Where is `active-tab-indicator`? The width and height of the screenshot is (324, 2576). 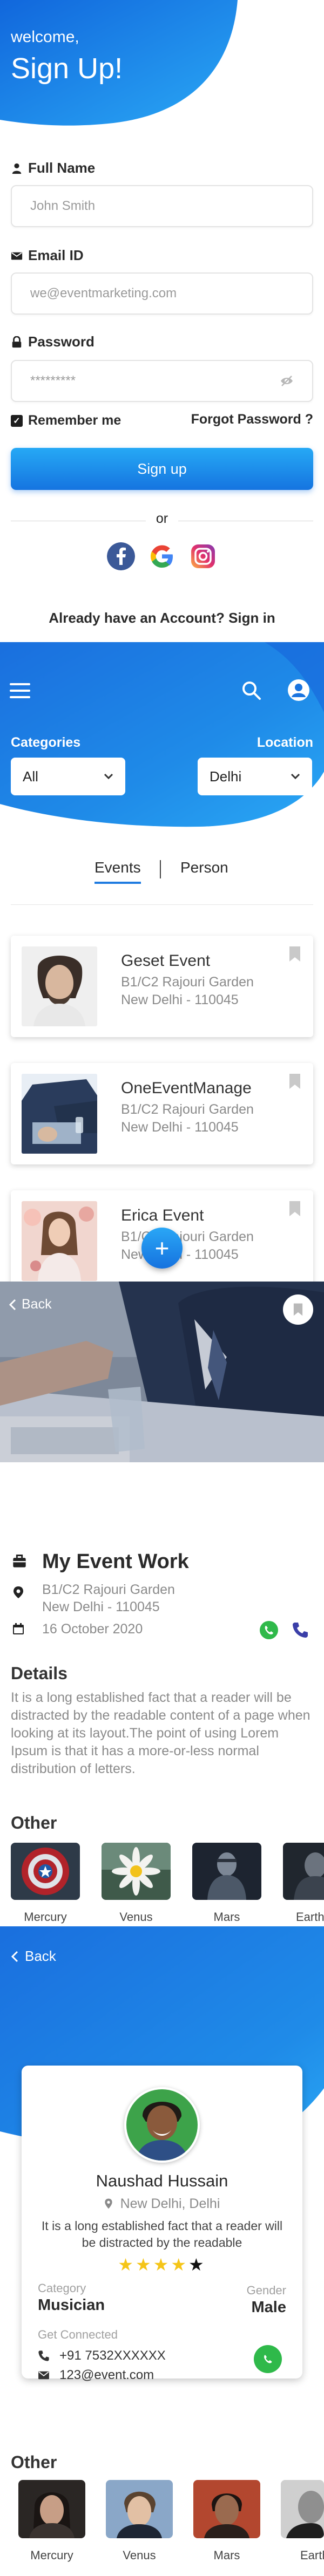 active-tab-indicator is located at coordinates (117, 883).